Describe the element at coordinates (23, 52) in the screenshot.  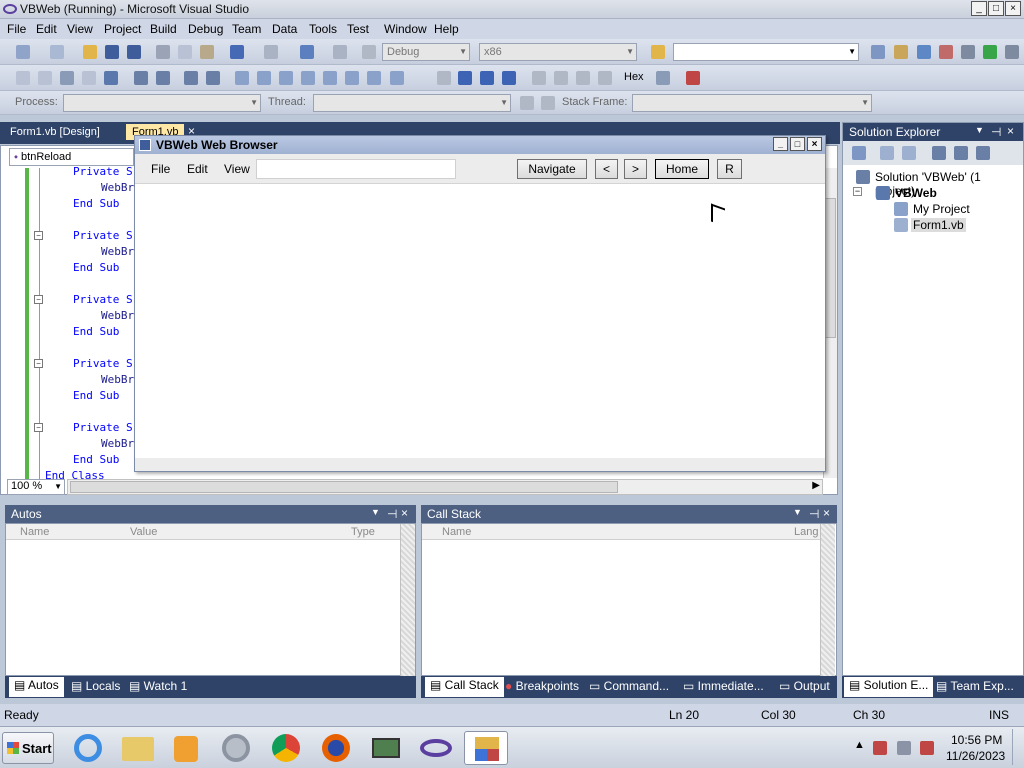
I see `new-project-icon` at that location.